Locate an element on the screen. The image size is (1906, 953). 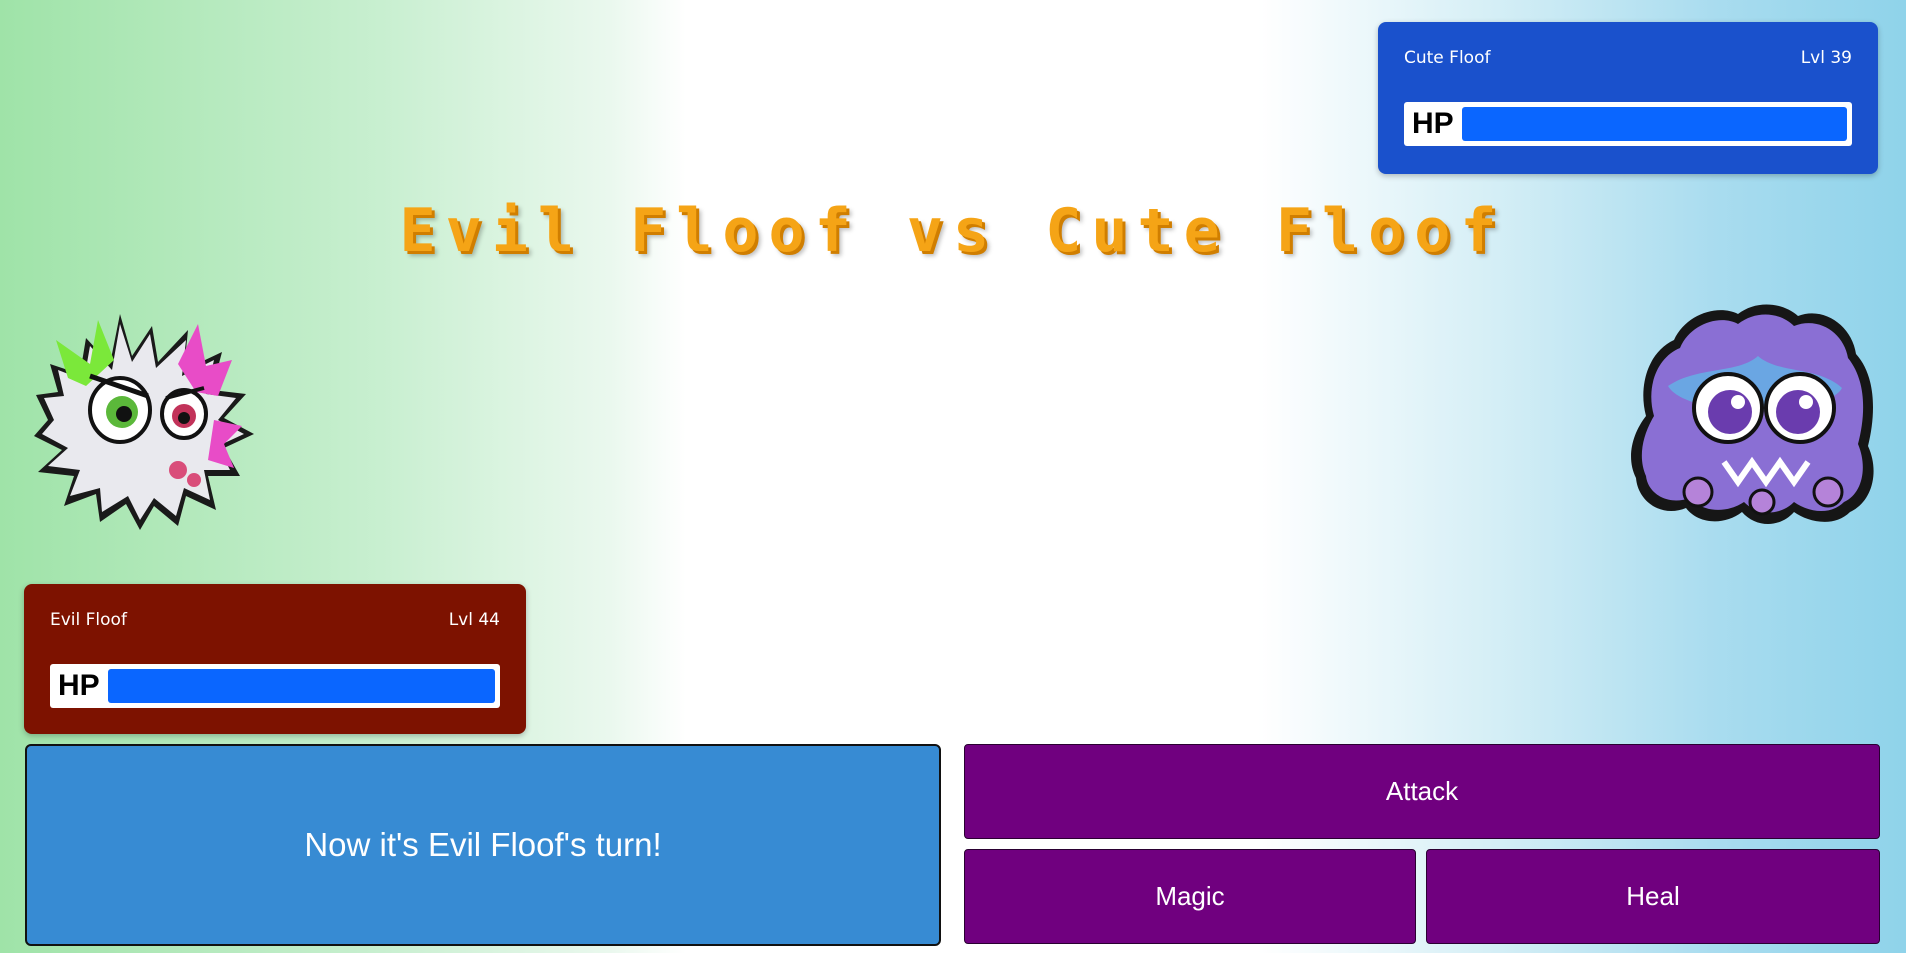
enemy-name: Cute Floof is located at coordinates (1447, 58).